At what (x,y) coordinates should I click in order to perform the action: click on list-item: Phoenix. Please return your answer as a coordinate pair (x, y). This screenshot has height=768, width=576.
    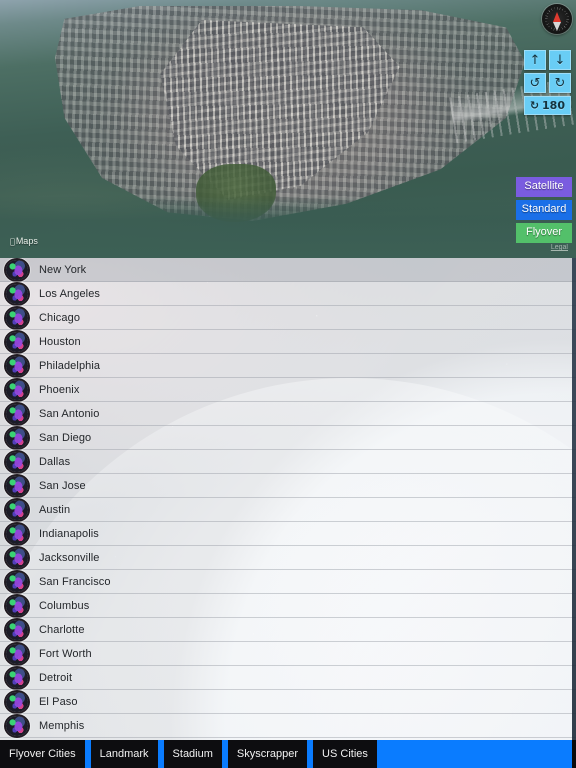
    Looking at the image, I should click on (288, 390).